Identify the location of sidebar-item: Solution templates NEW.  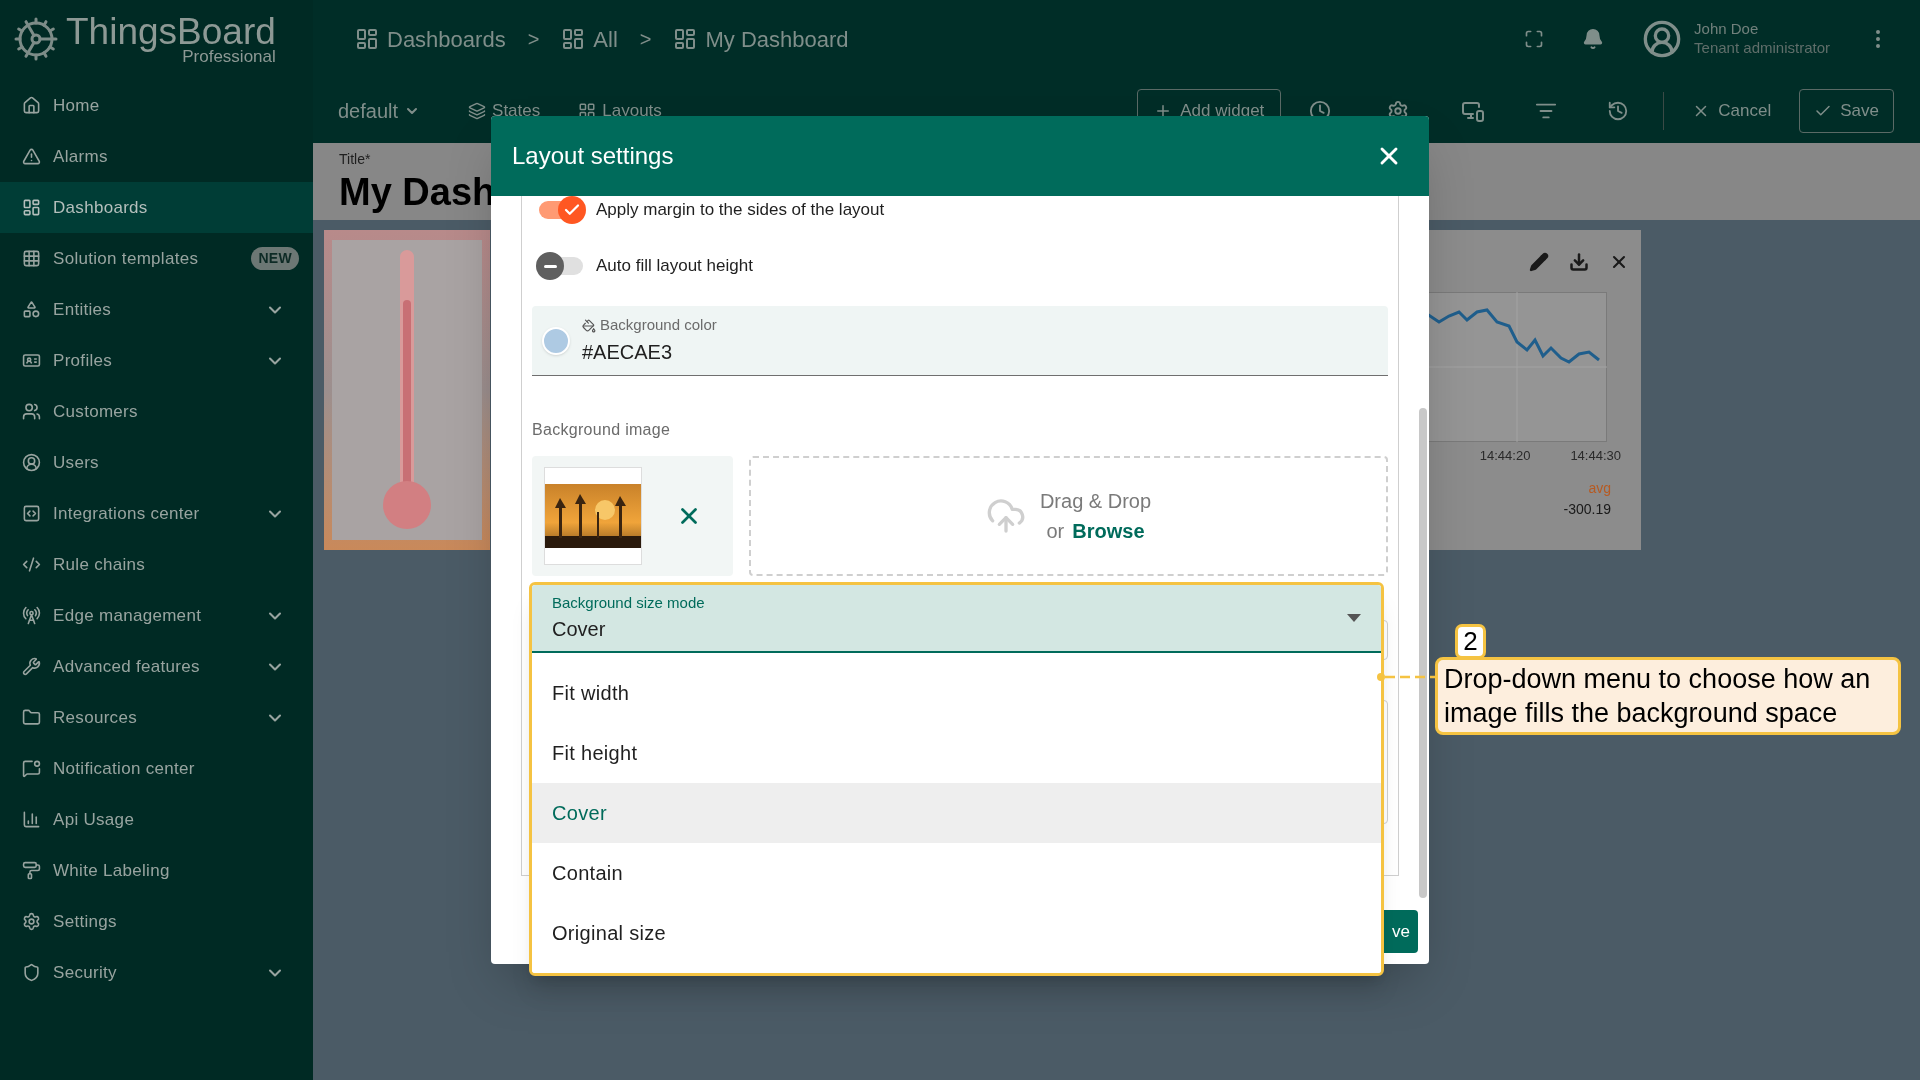
(156, 258).